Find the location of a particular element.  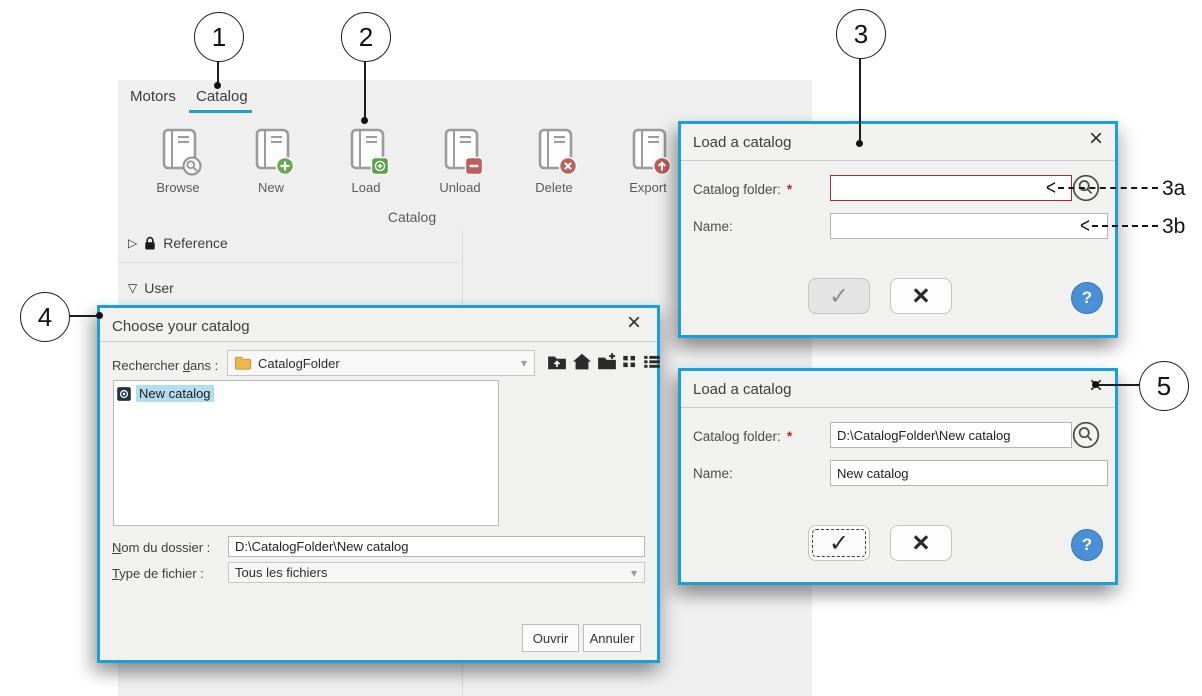

callout-3-dot is located at coordinates (859, 143).